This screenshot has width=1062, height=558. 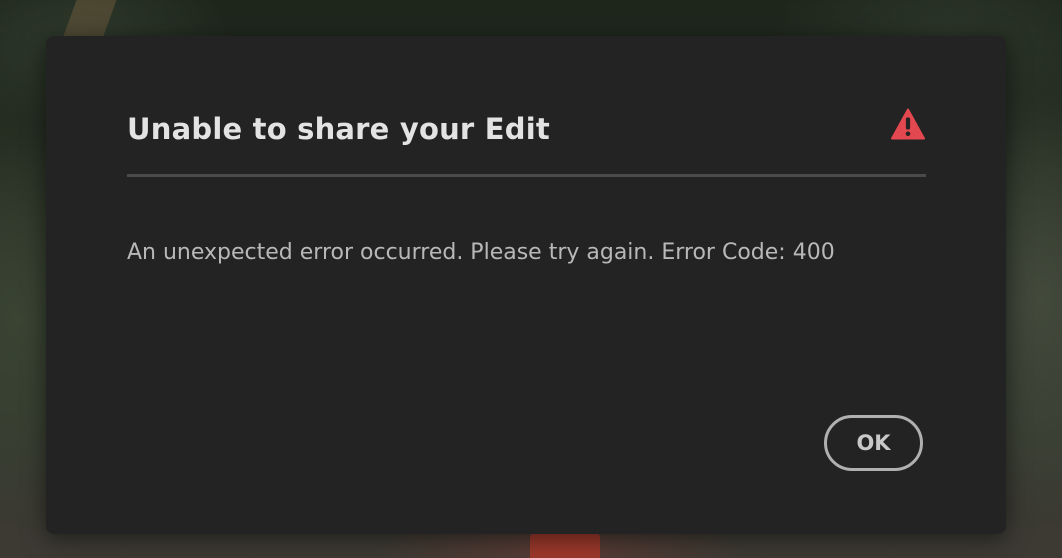 What do you see at coordinates (908, 124) in the screenshot?
I see `alert-triangle-icon` at bounding box center [908, 124].